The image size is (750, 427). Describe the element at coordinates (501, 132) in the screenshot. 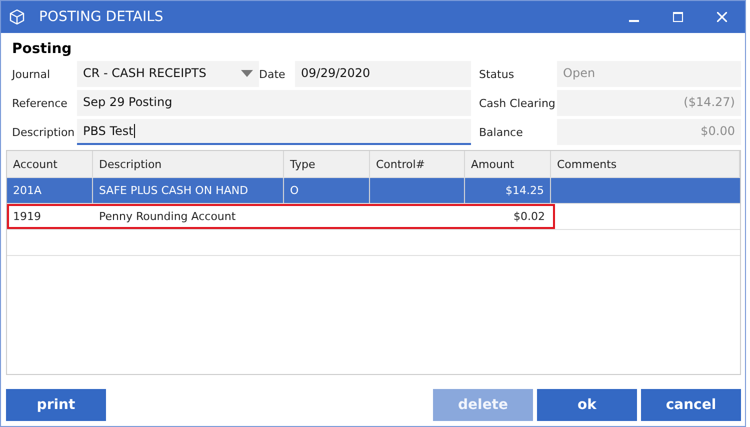

I see `field-label: Balance` at that location.